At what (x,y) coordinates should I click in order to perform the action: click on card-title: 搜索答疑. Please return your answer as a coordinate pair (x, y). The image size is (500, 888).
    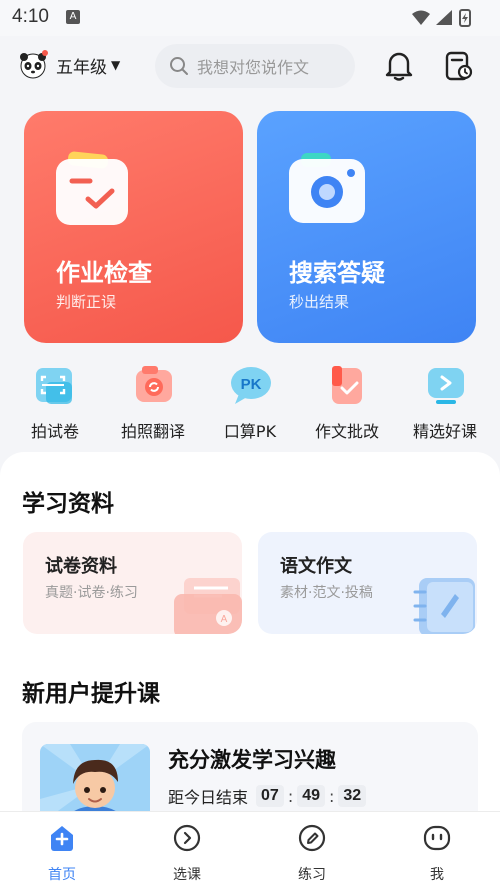
    Looking at the image, I should click on (337, 273).